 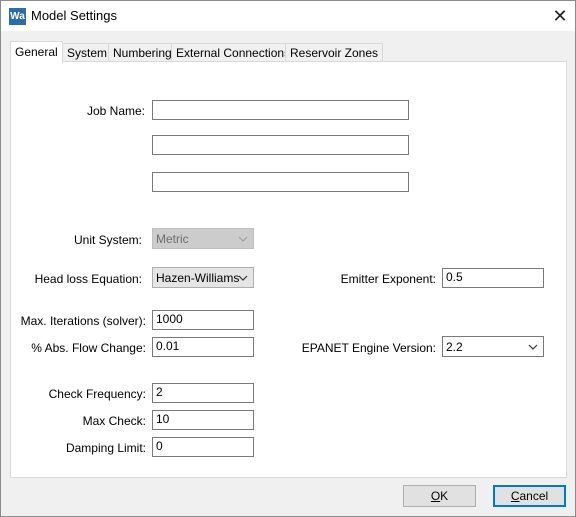 What do you see at coordinates (203, 238) in the screenshot?
I see `unit-system-select: Metric` at bounding box center [203, 238].